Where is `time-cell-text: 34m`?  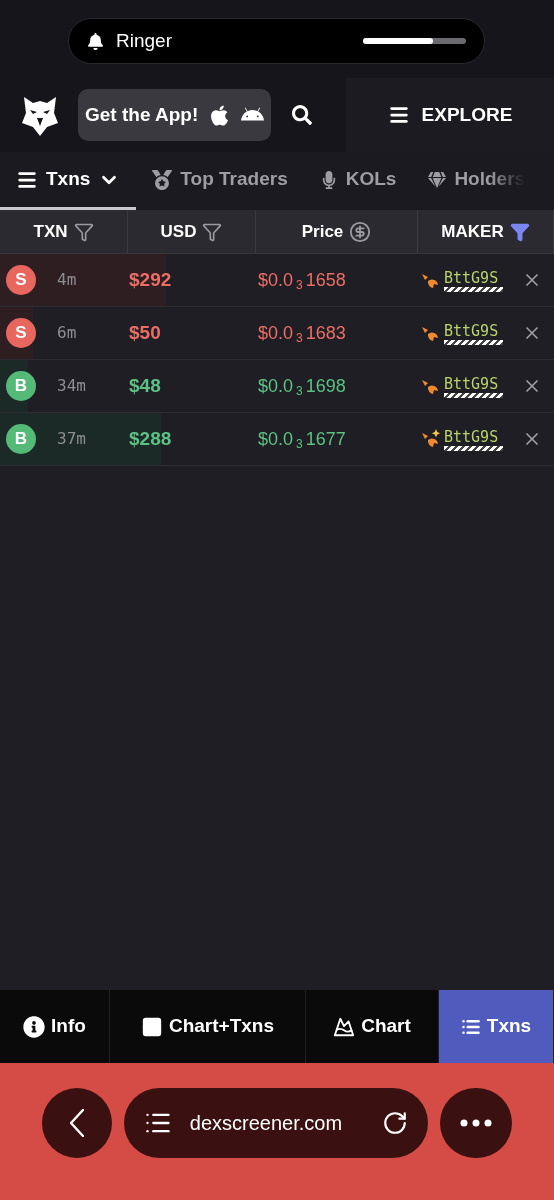
time-cell-text: 34m is located at coordinates (72, 386).